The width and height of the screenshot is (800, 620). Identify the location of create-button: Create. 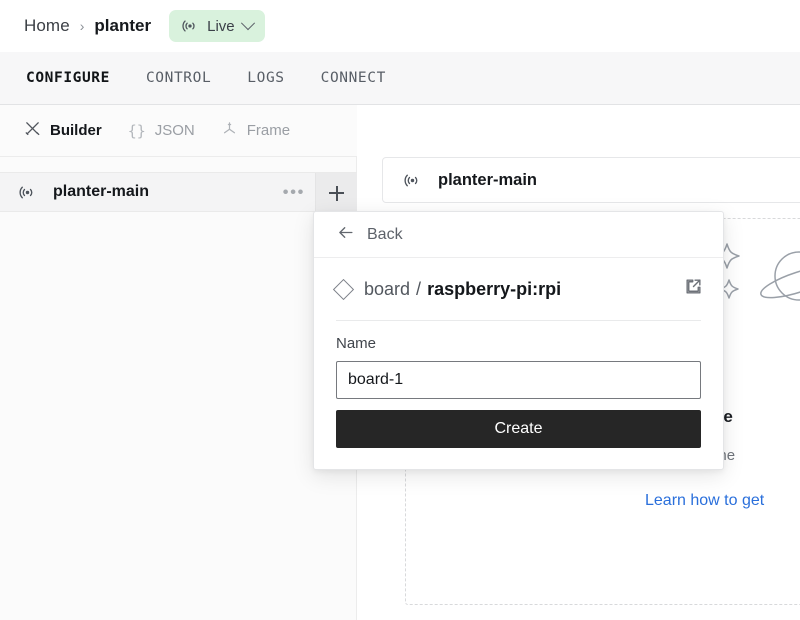
(518, 429).